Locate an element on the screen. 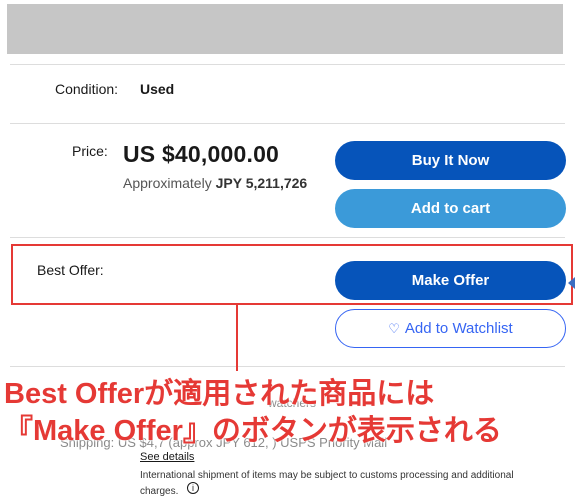 This screenshot has width=575, height=497. price-approx: Approximately JPY 5,211,726 is located at coordinates (215, 183).